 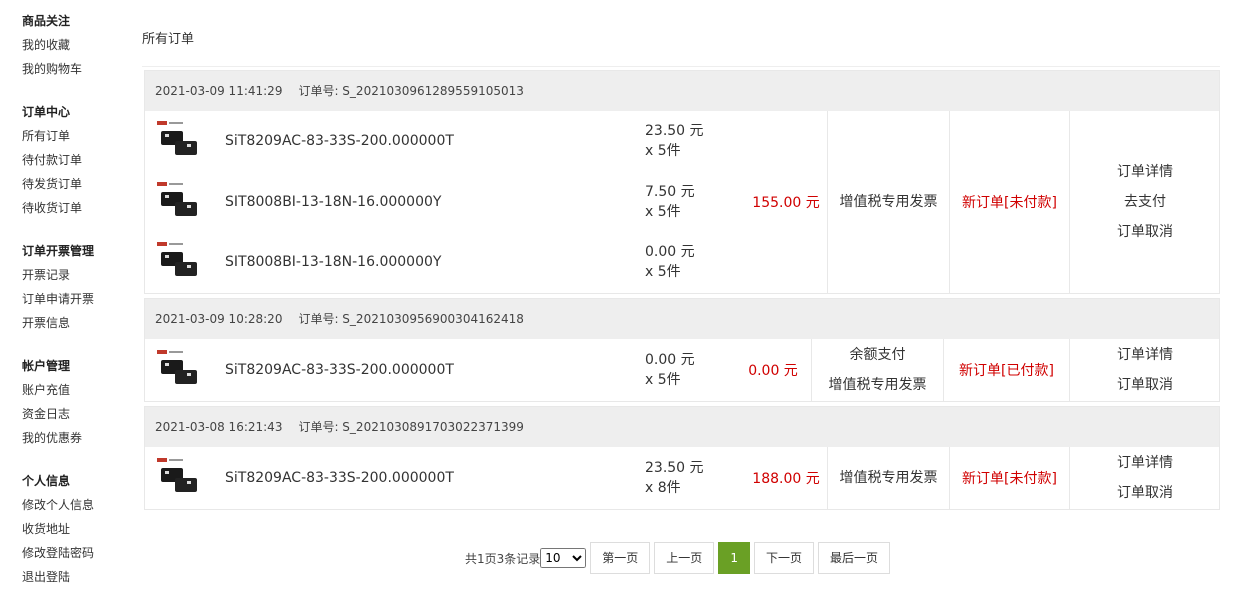 What do you see at coordinates (77, 208) in the screenshot?
I see `sidebar-item-unreceived-orders: 待收货订单` at bounding box center [77, 208].